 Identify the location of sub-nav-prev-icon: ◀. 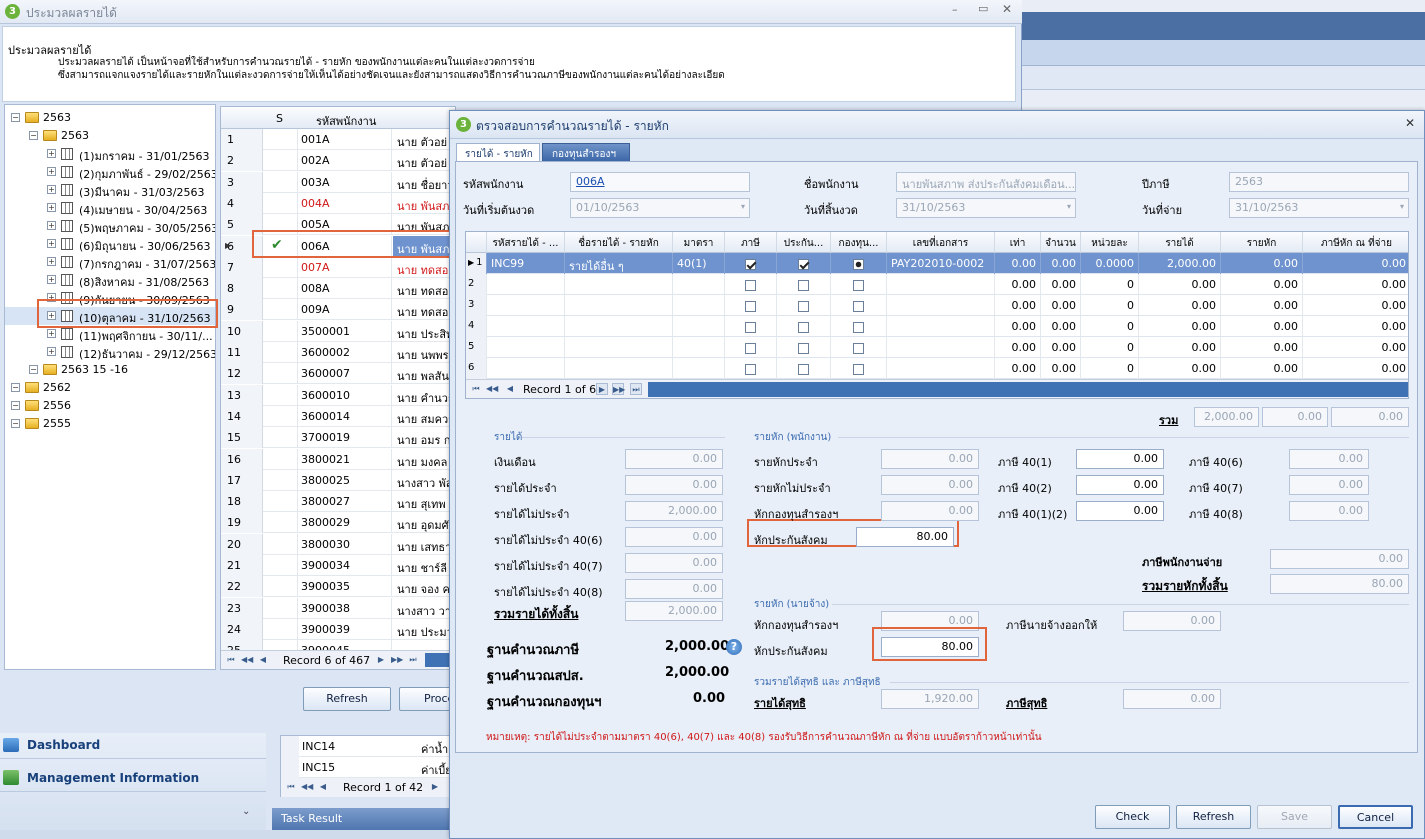
(323, 787).